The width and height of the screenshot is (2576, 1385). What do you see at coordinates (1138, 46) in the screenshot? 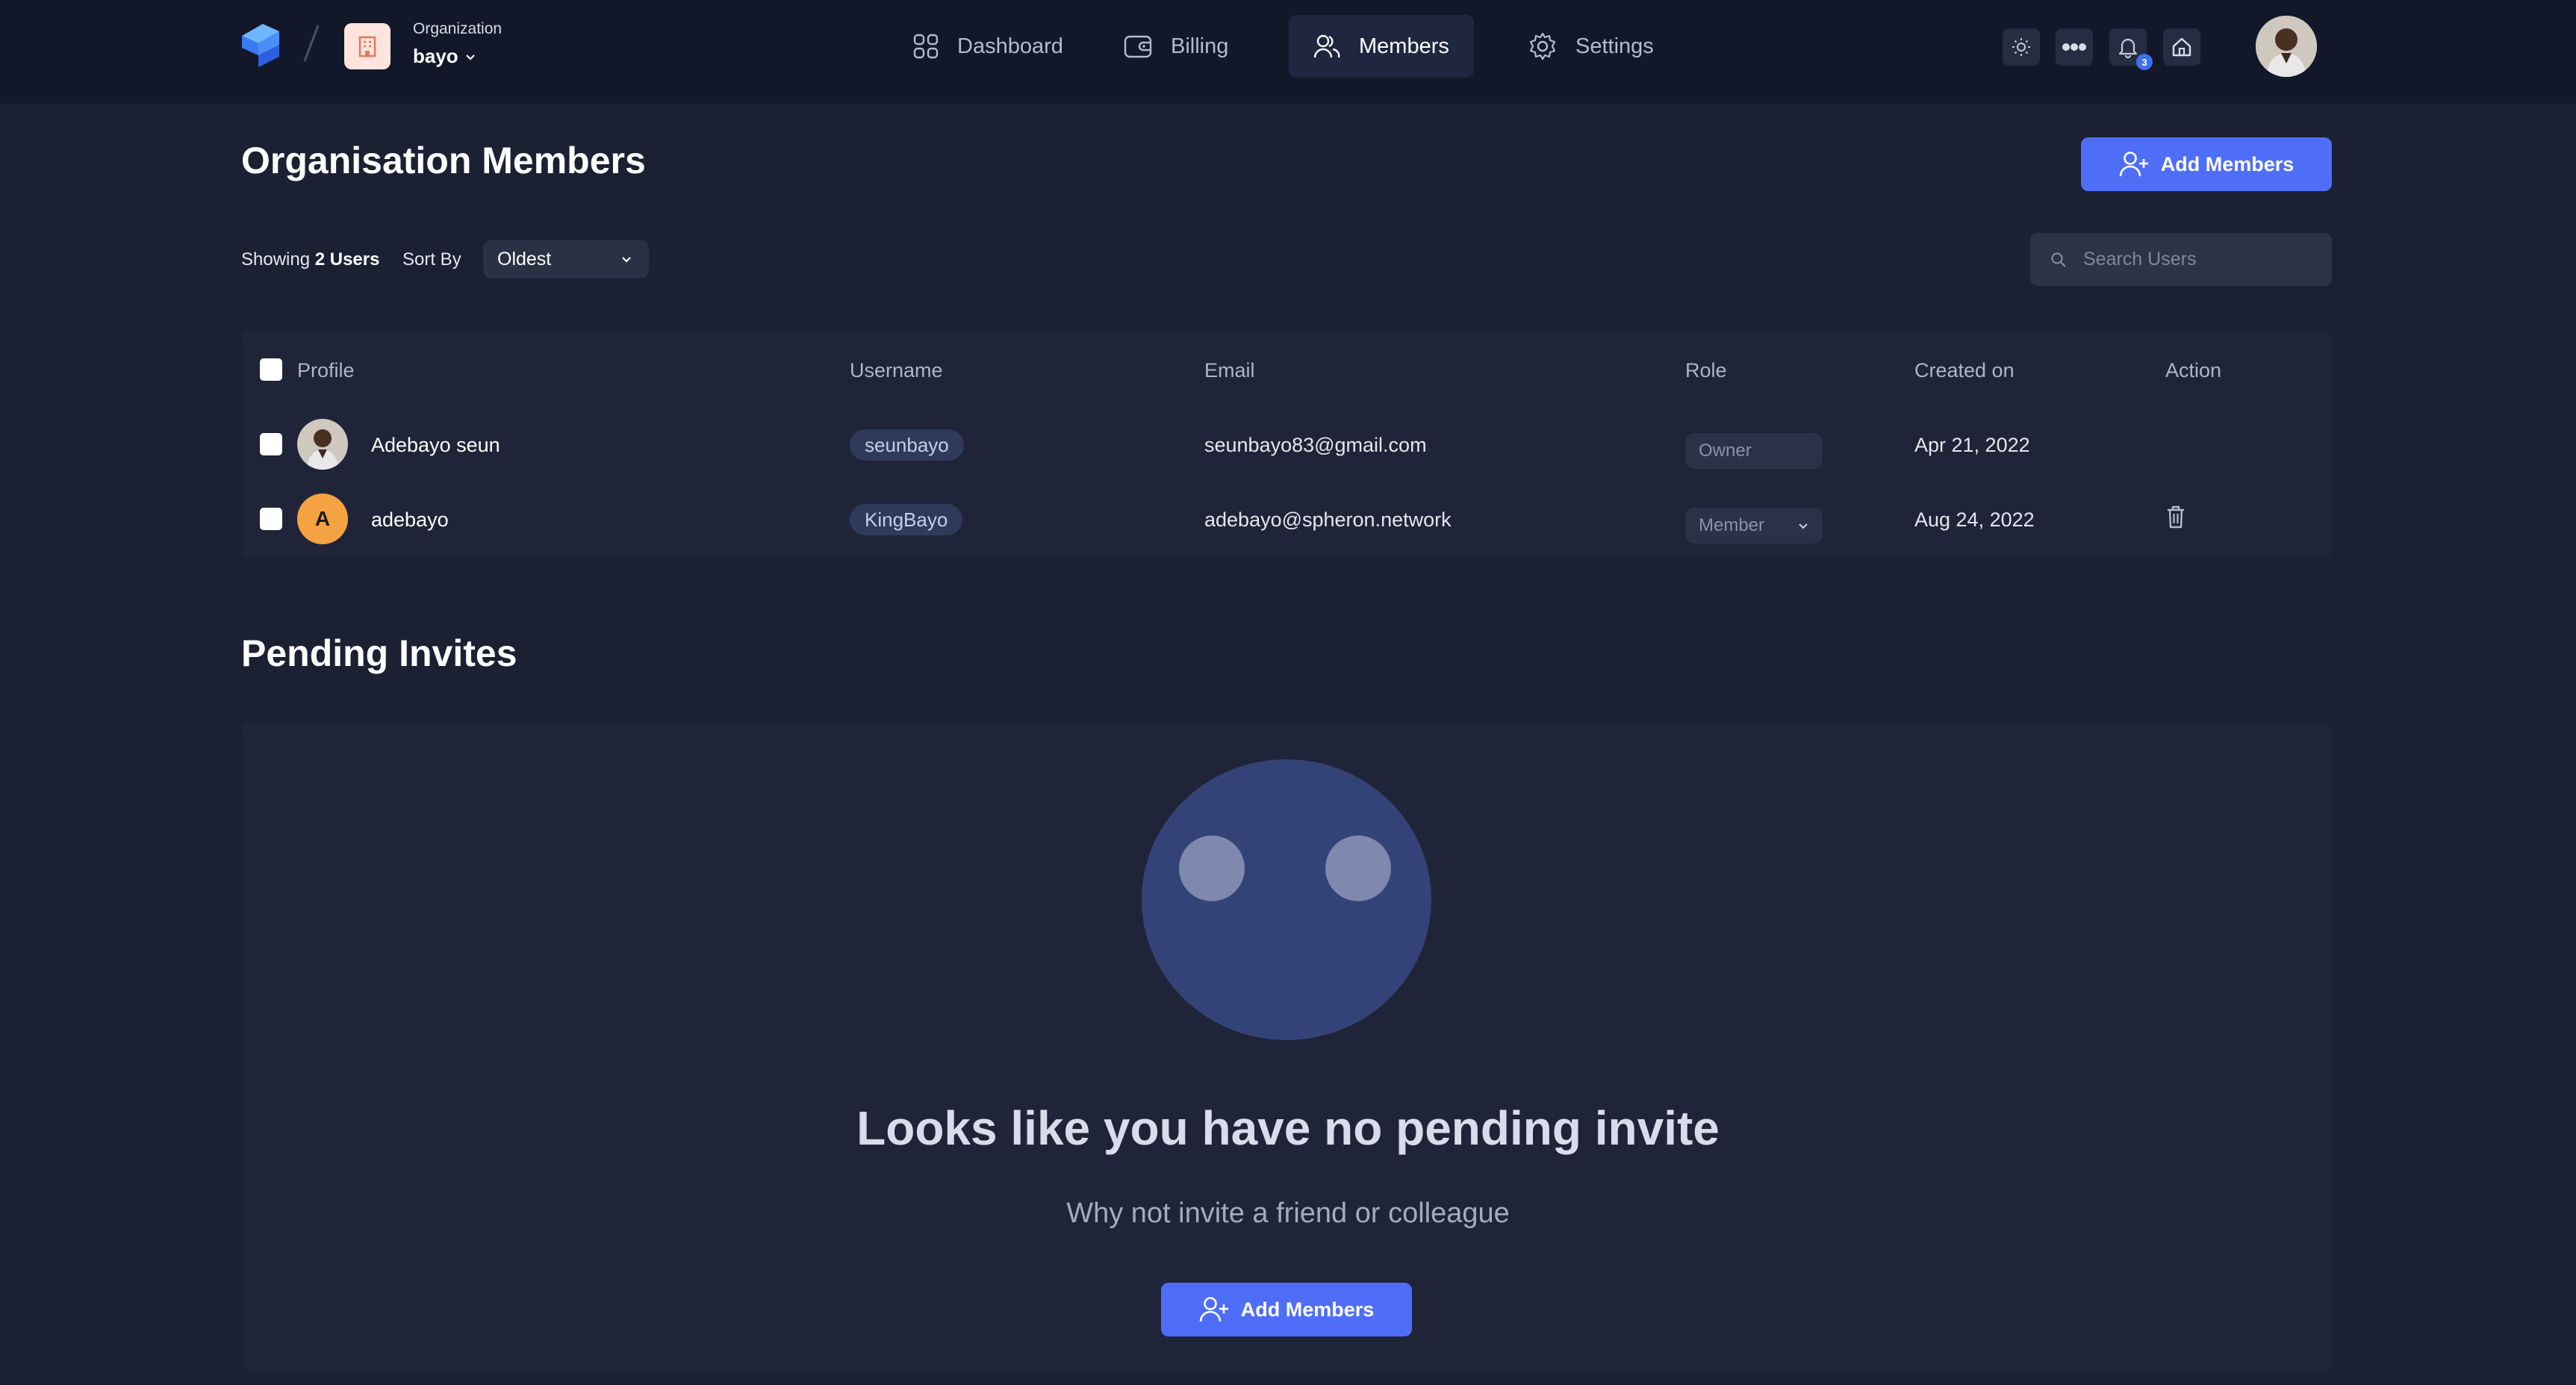
I see `wallet-icon` at bounding box center [1138, 46].